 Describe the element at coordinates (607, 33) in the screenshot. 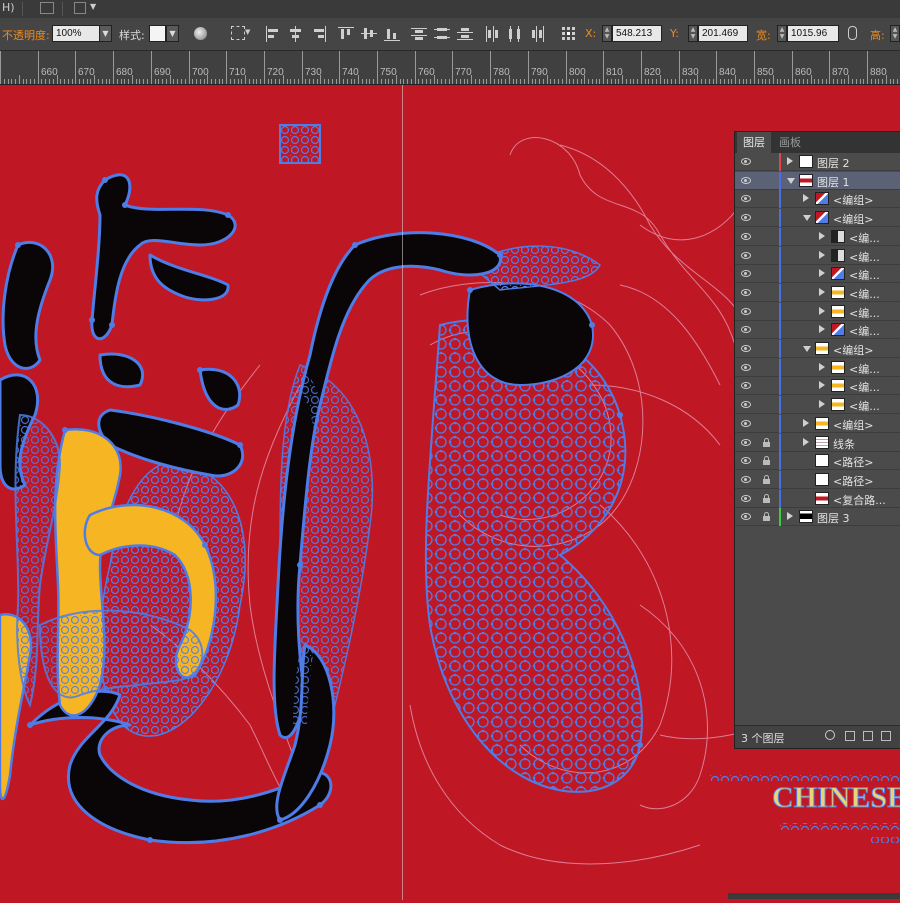

I see `x-spinner: ▲ ▼` at that location.